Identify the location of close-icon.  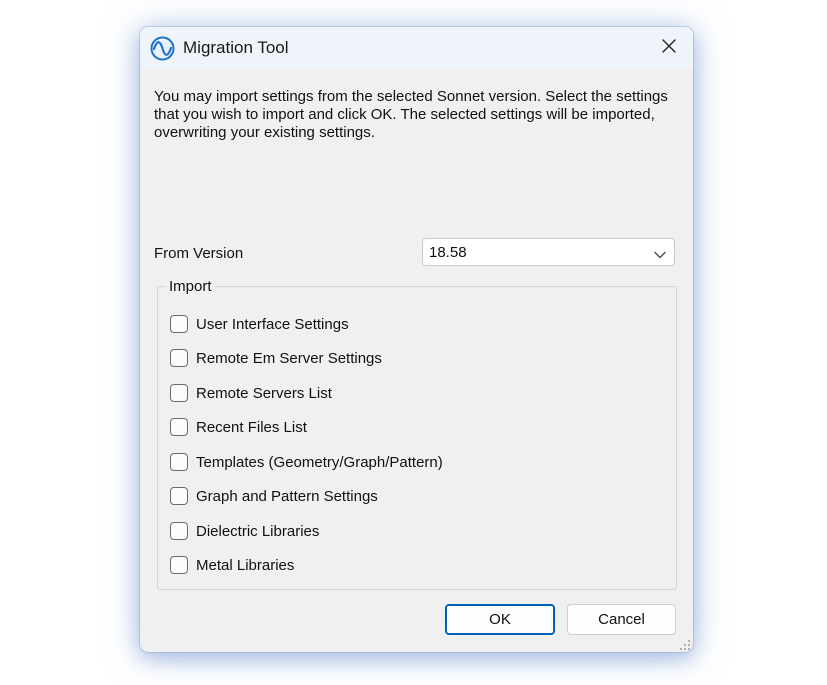
(669, 48).